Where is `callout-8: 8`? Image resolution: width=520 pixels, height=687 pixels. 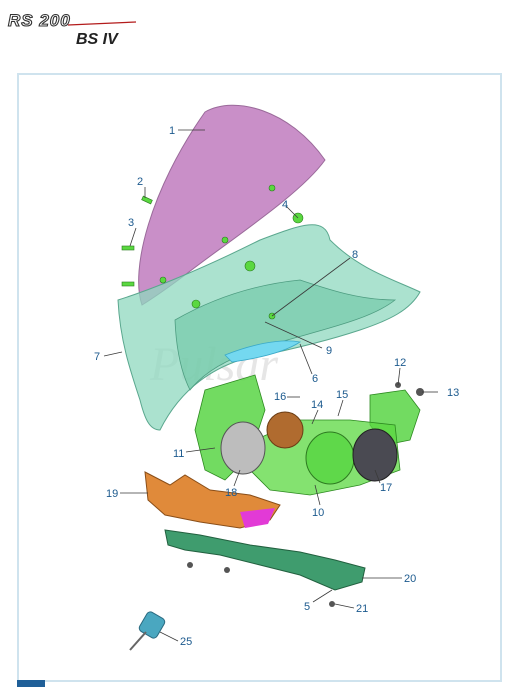
callout-8: 8 is located at coordinates (355, 255).